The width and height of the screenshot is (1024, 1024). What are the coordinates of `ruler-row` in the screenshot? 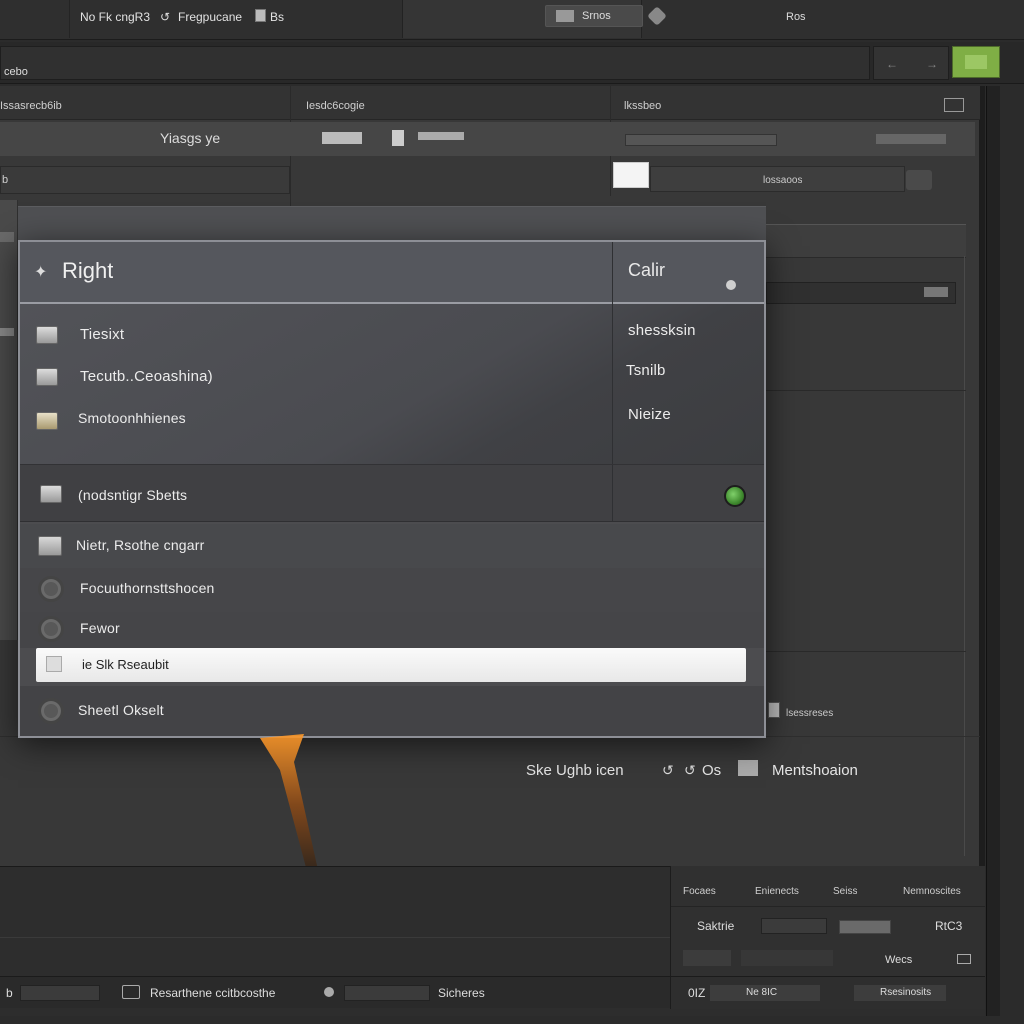 It's located at (487, 139).